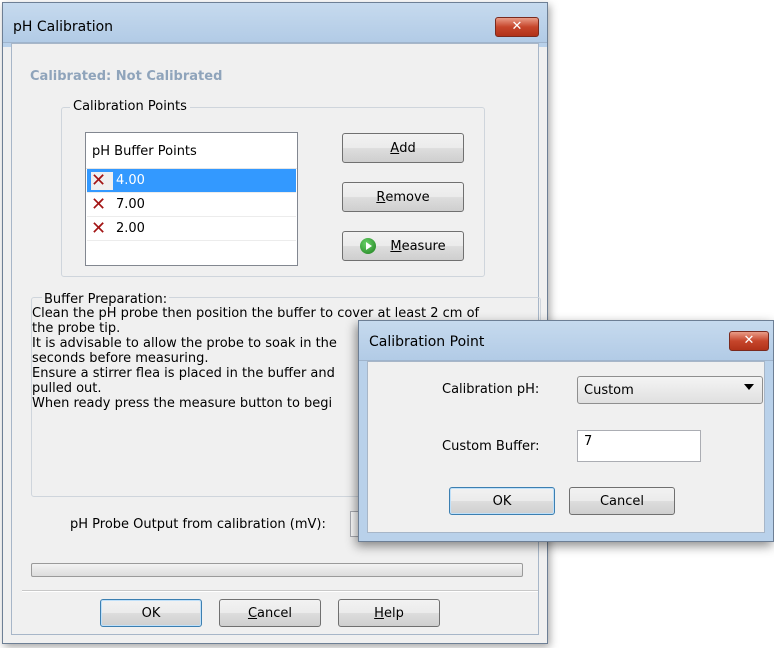  Describe the element at coordinates (491, 389) in the screenshot. I see `calibration-ph-label: Calibration pH:` at that location.